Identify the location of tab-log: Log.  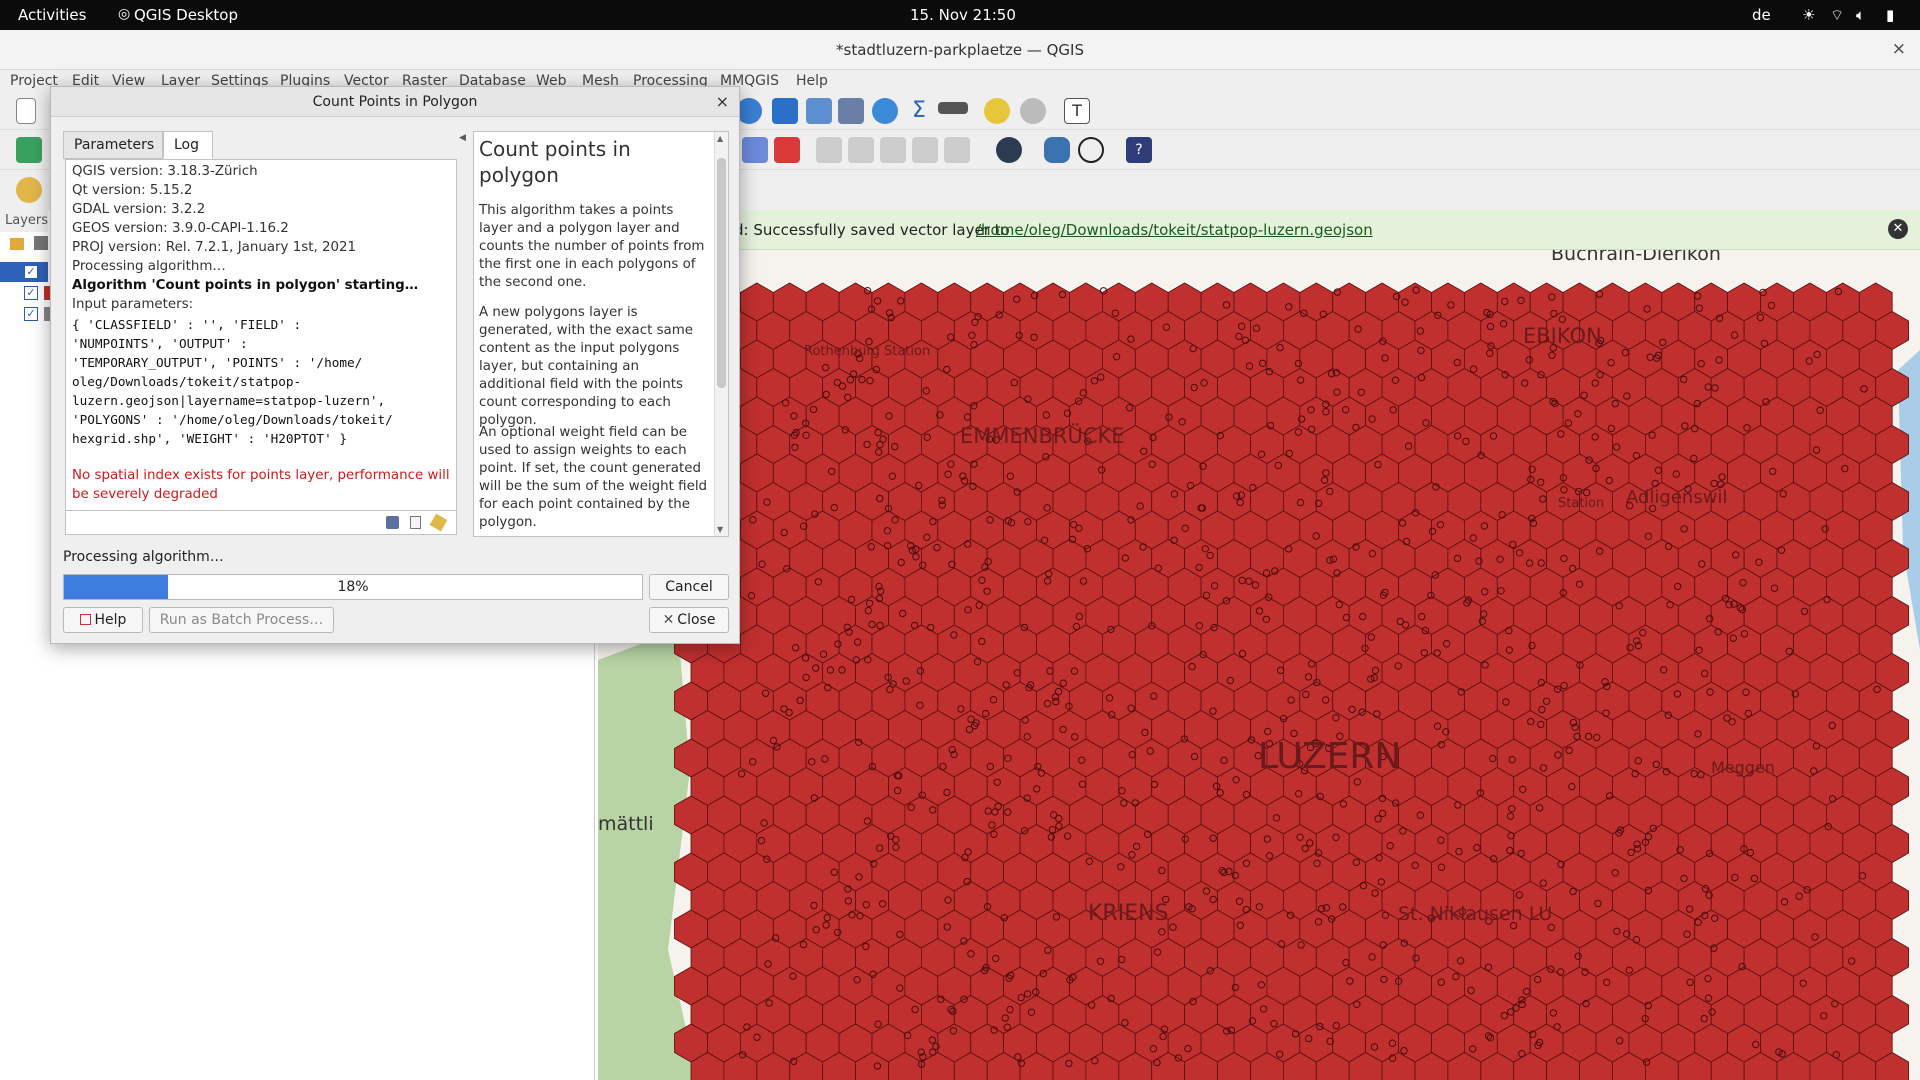
(188, 145).